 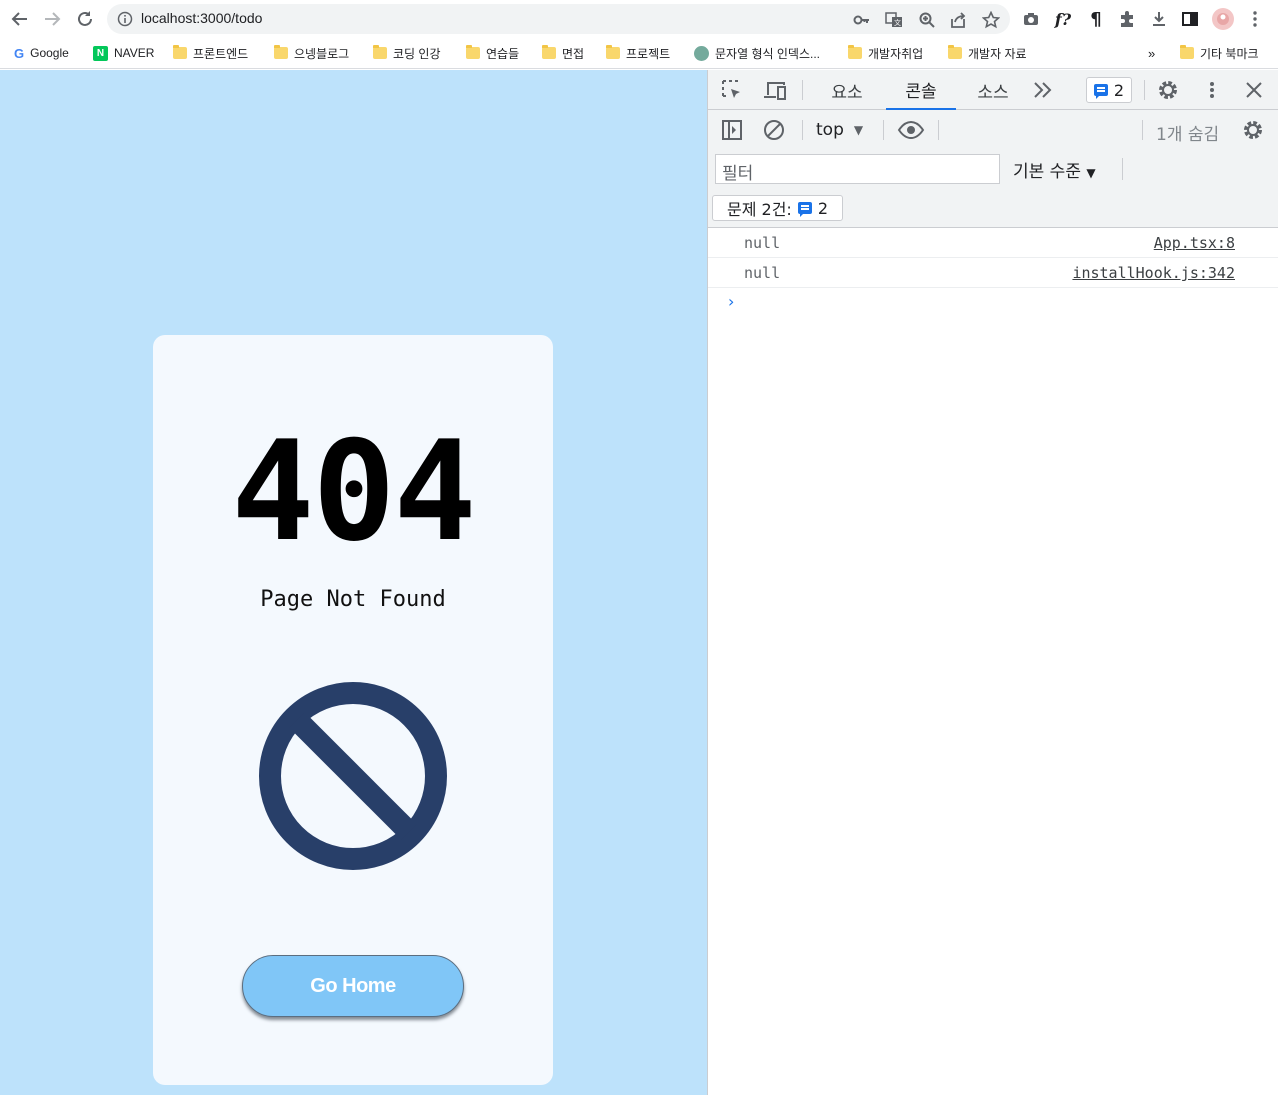 I want to click on pilcrow-extension-icon: ¶, so click(x=1096, y=19).